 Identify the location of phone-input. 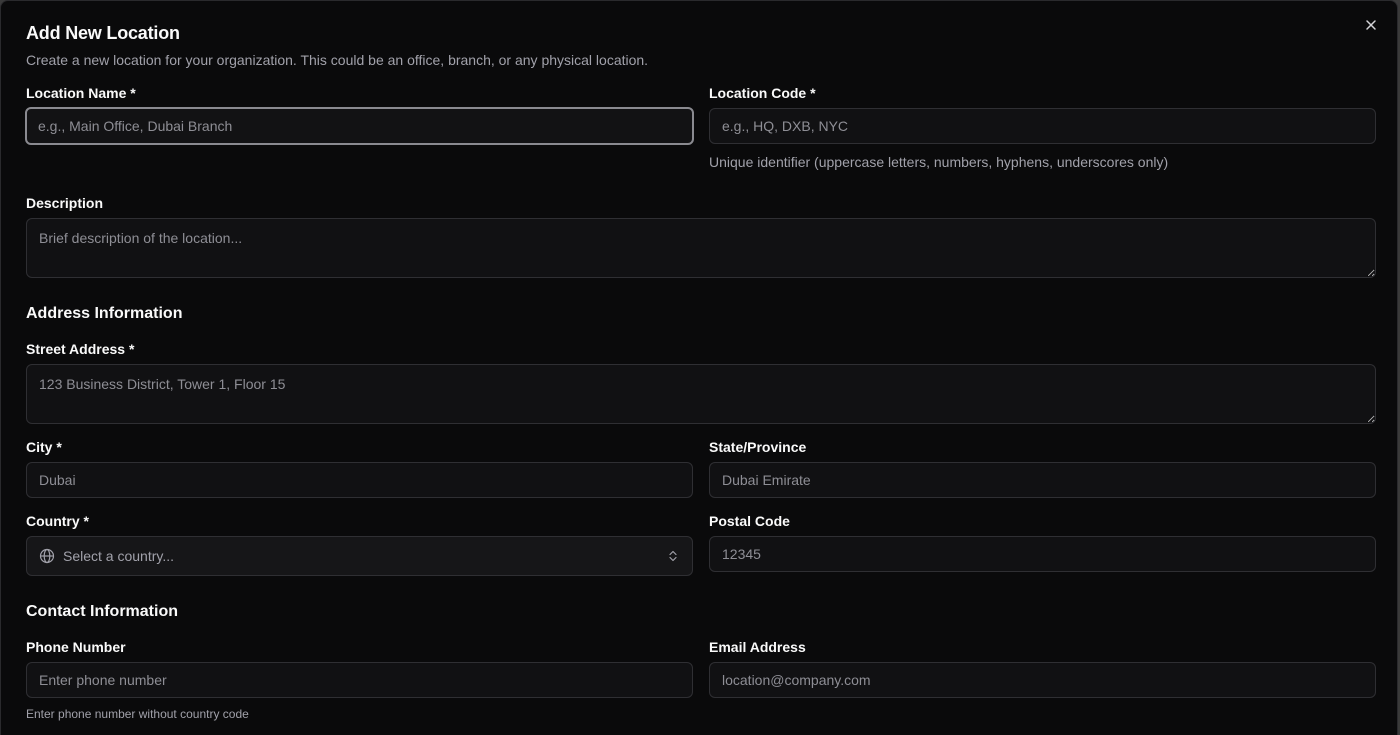
(359, 680).